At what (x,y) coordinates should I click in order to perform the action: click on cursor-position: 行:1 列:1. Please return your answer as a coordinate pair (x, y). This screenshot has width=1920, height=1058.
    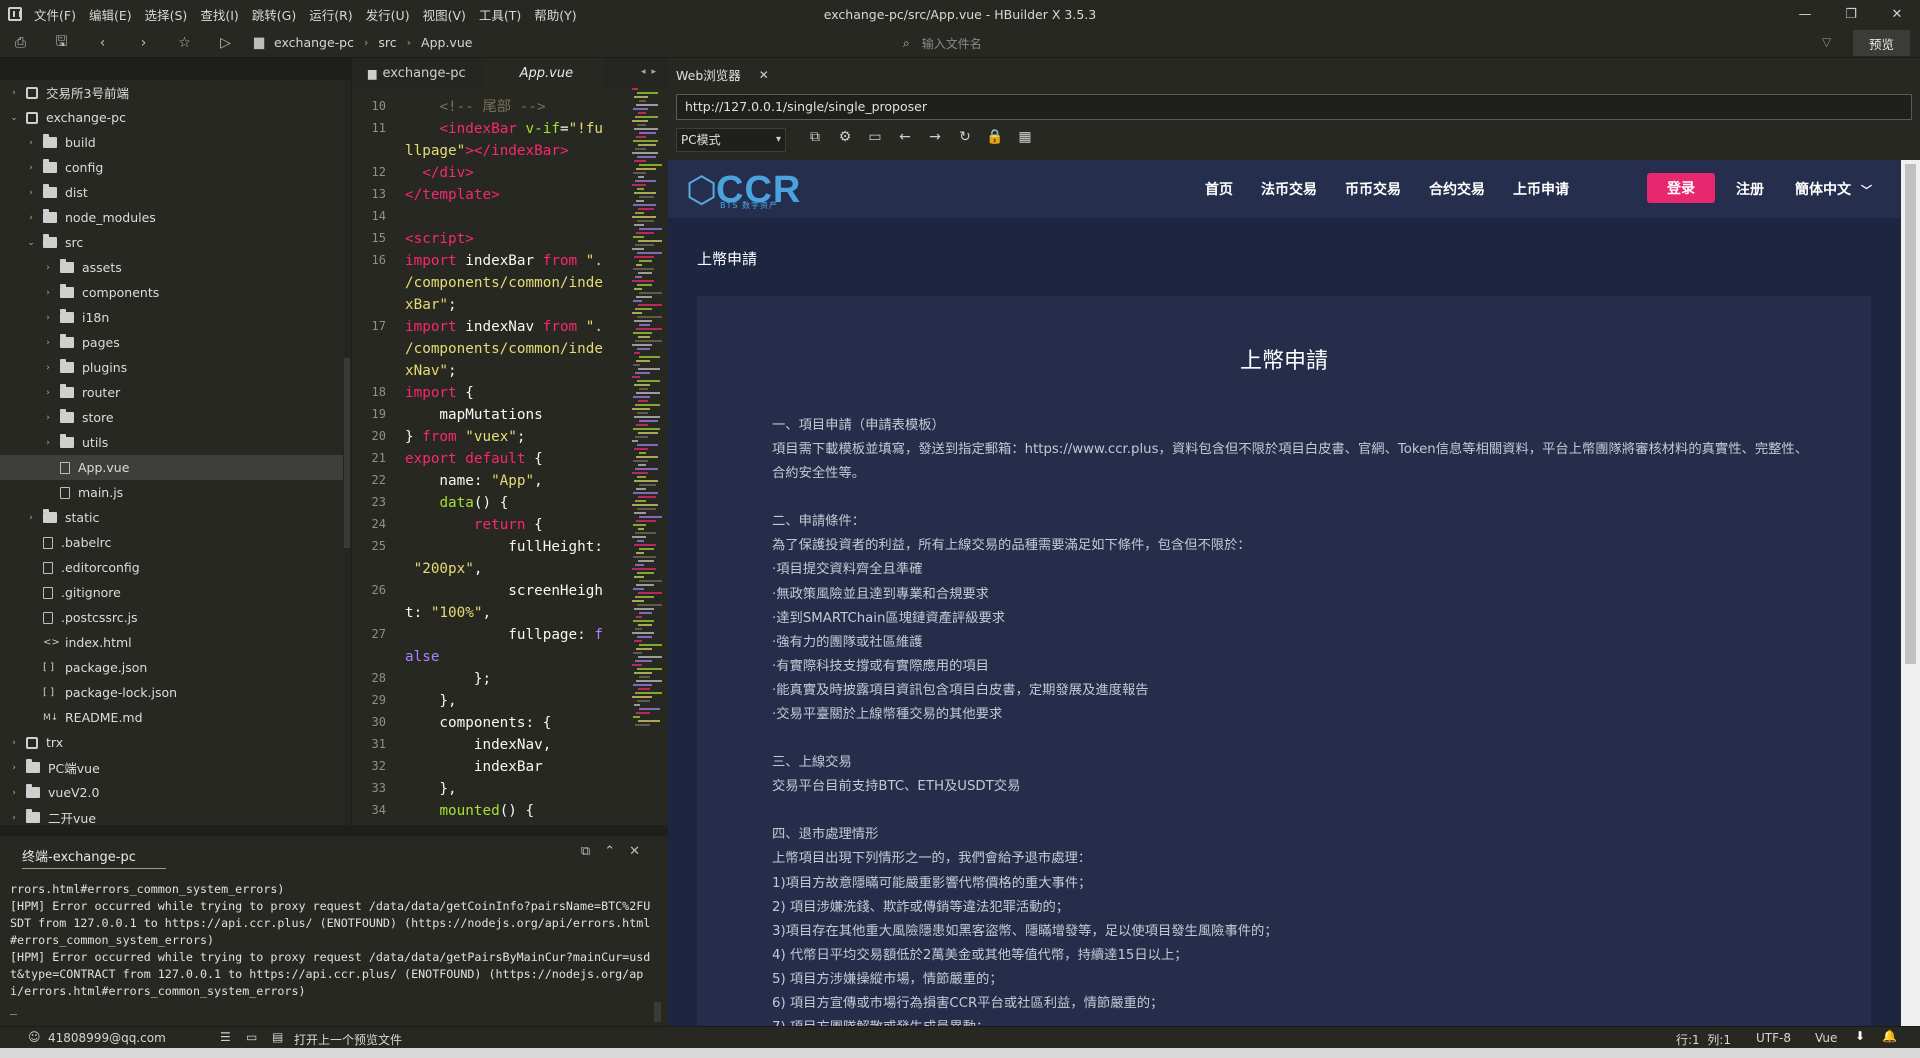
    Looking at the image, I should click on (1703, 1039).